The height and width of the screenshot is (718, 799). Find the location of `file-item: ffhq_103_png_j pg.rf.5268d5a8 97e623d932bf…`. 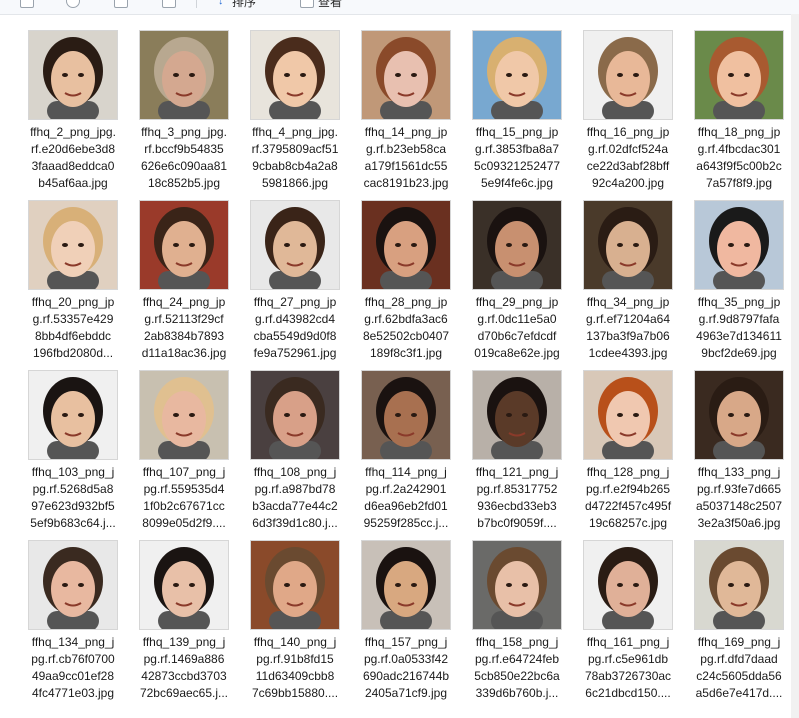

file-item: ffhq_103_png_j pg.rf.5268d5a8 97e623d932bf… is located at coordinates (73, 453).